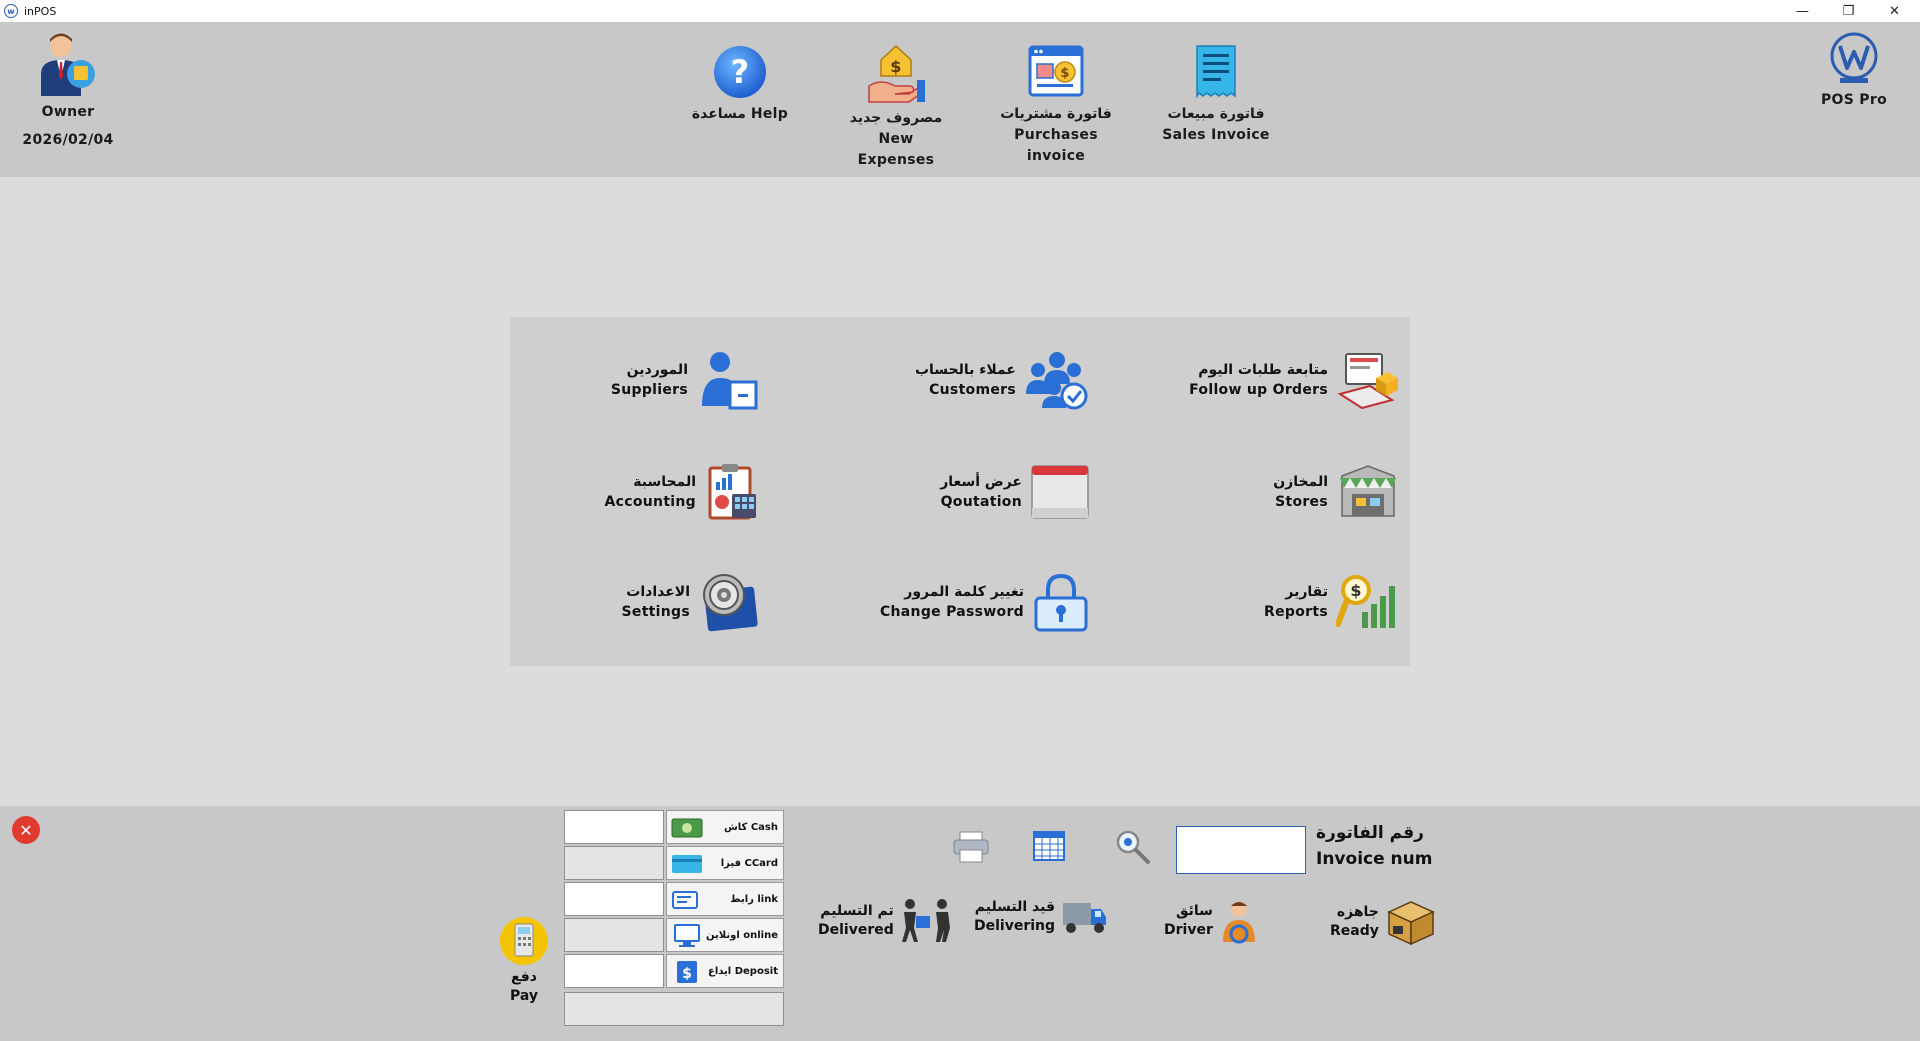  What do you see at coordinates (1133, 847) in the screenshot?
I see `search-icon` at bounding box center [1133, 847].